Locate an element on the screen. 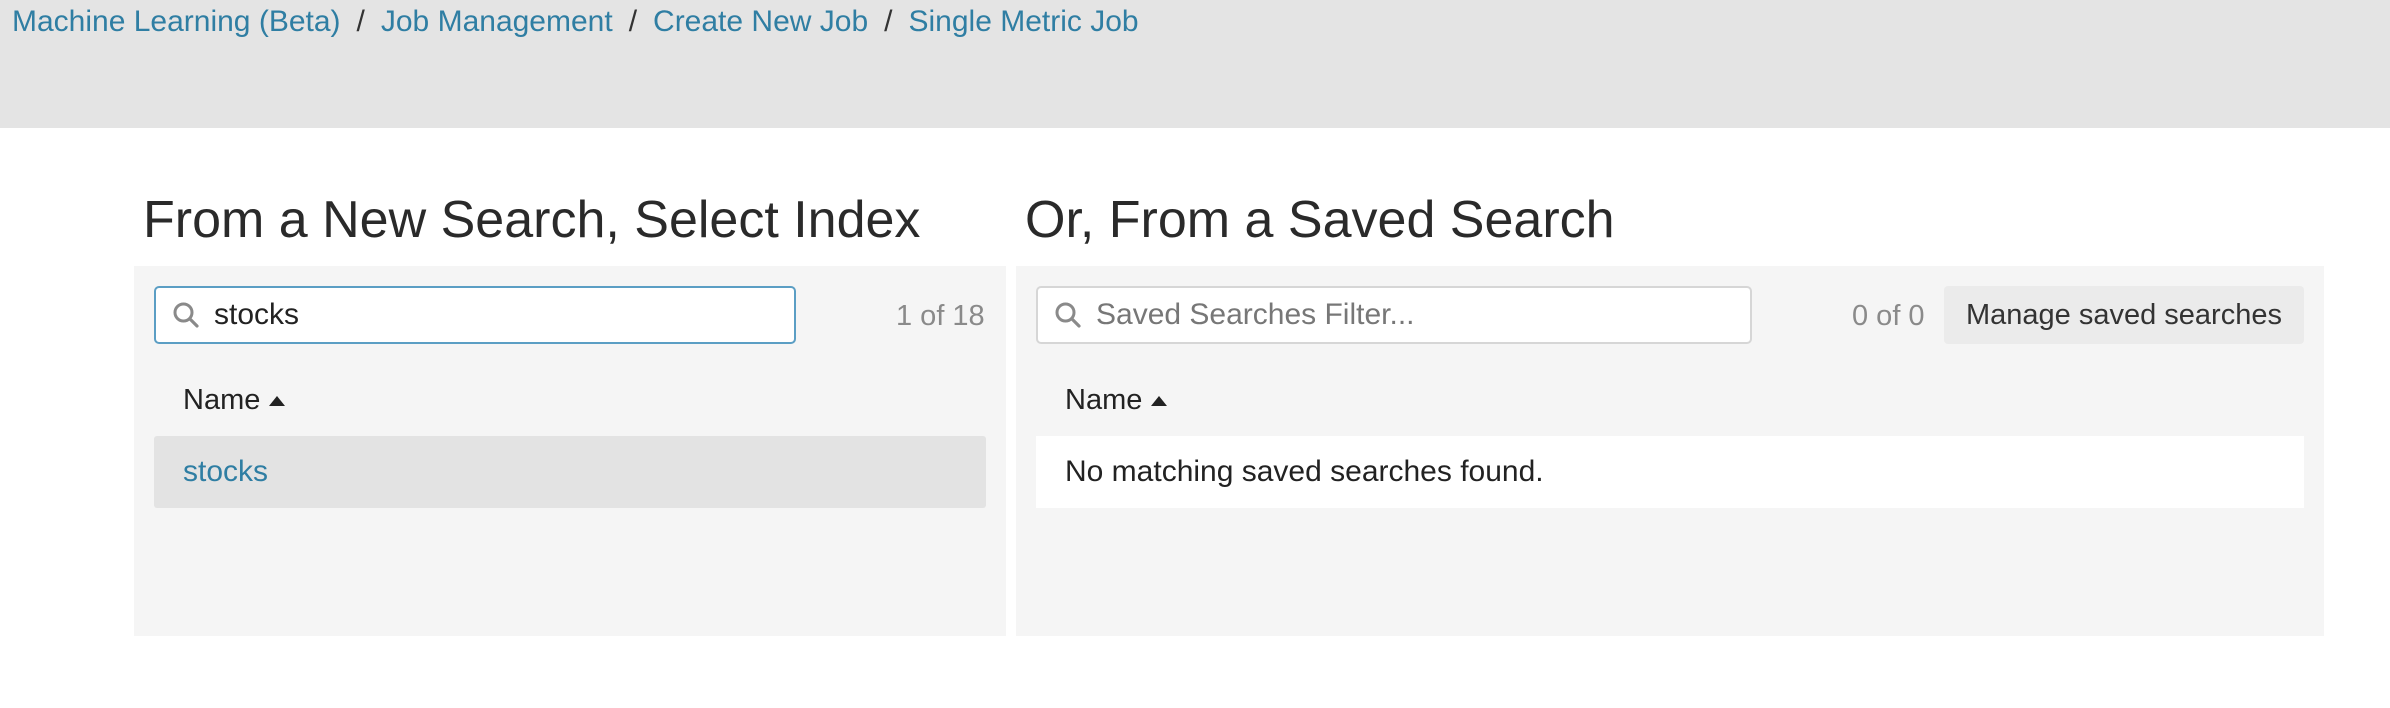 This screenshot has height=708, width=2390. manage-saved-searches-button: Manage saved searches is located at coordinates (2124, 315).